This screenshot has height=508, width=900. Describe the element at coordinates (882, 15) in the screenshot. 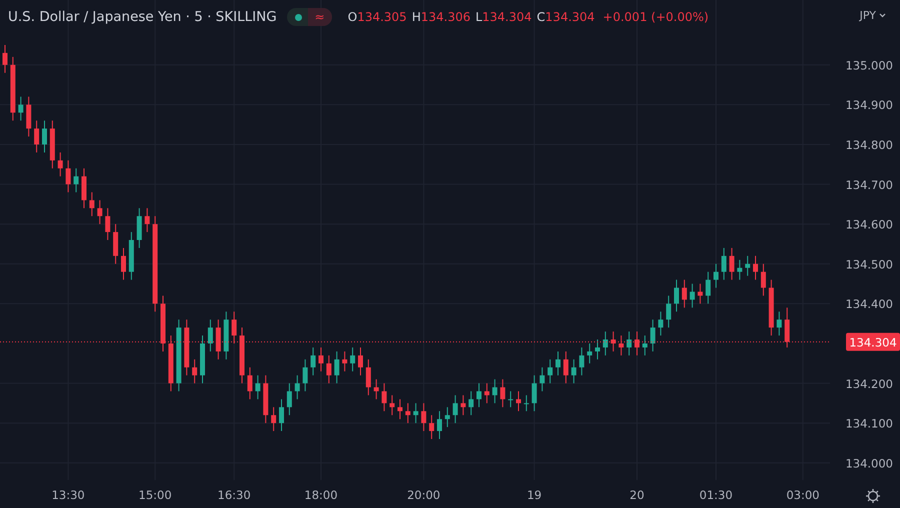

I see `caret-icon` at that location.